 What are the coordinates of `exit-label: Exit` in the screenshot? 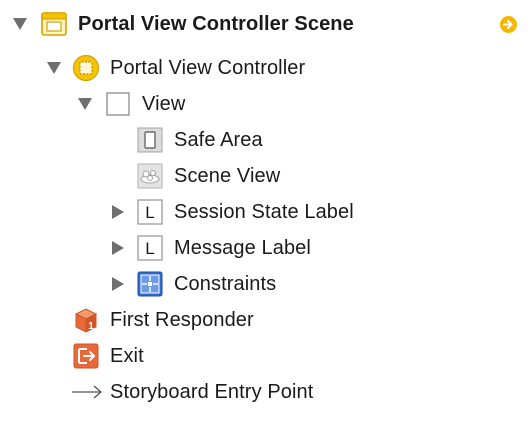 It's located at (127, 356).